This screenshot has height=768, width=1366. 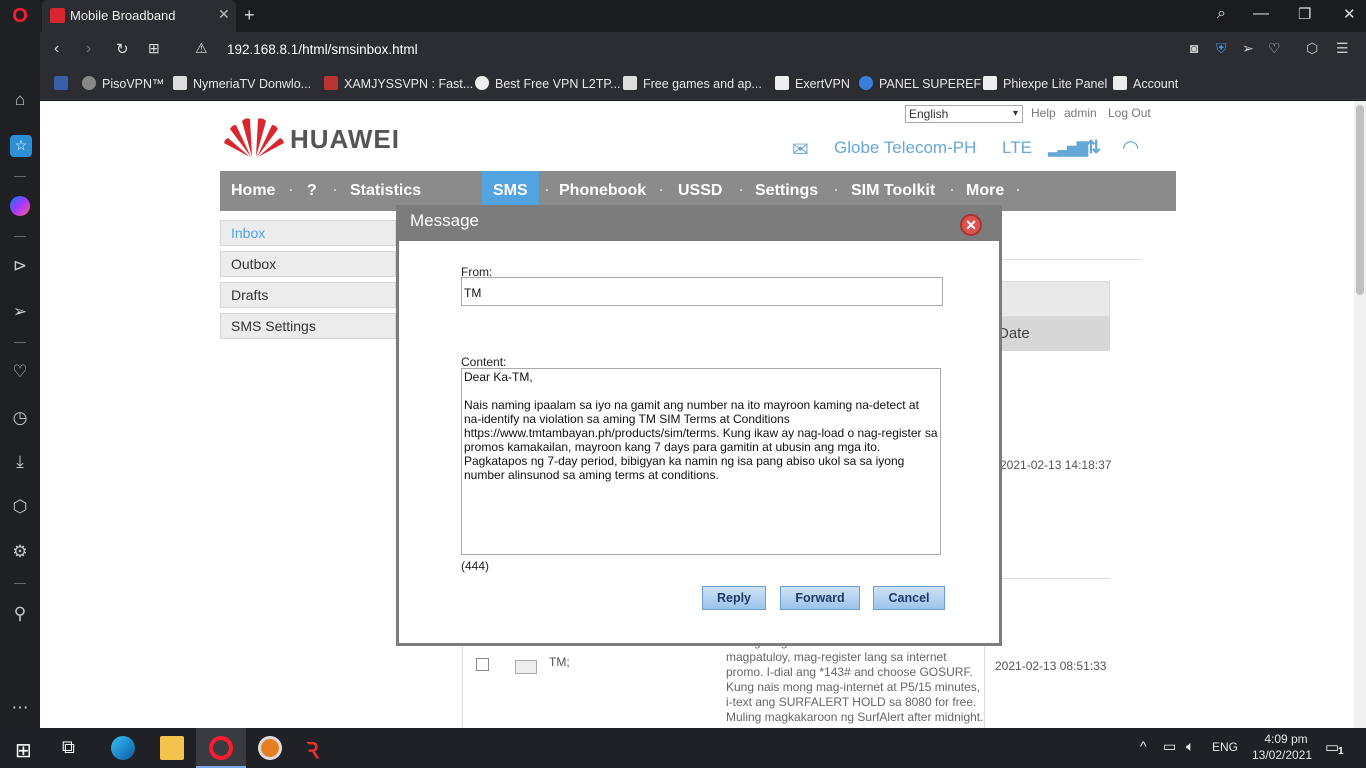 What do you see at coordinates (475, 566) in the screenshot?
I see `character-count: (444)` at bounding box center [475, 566].